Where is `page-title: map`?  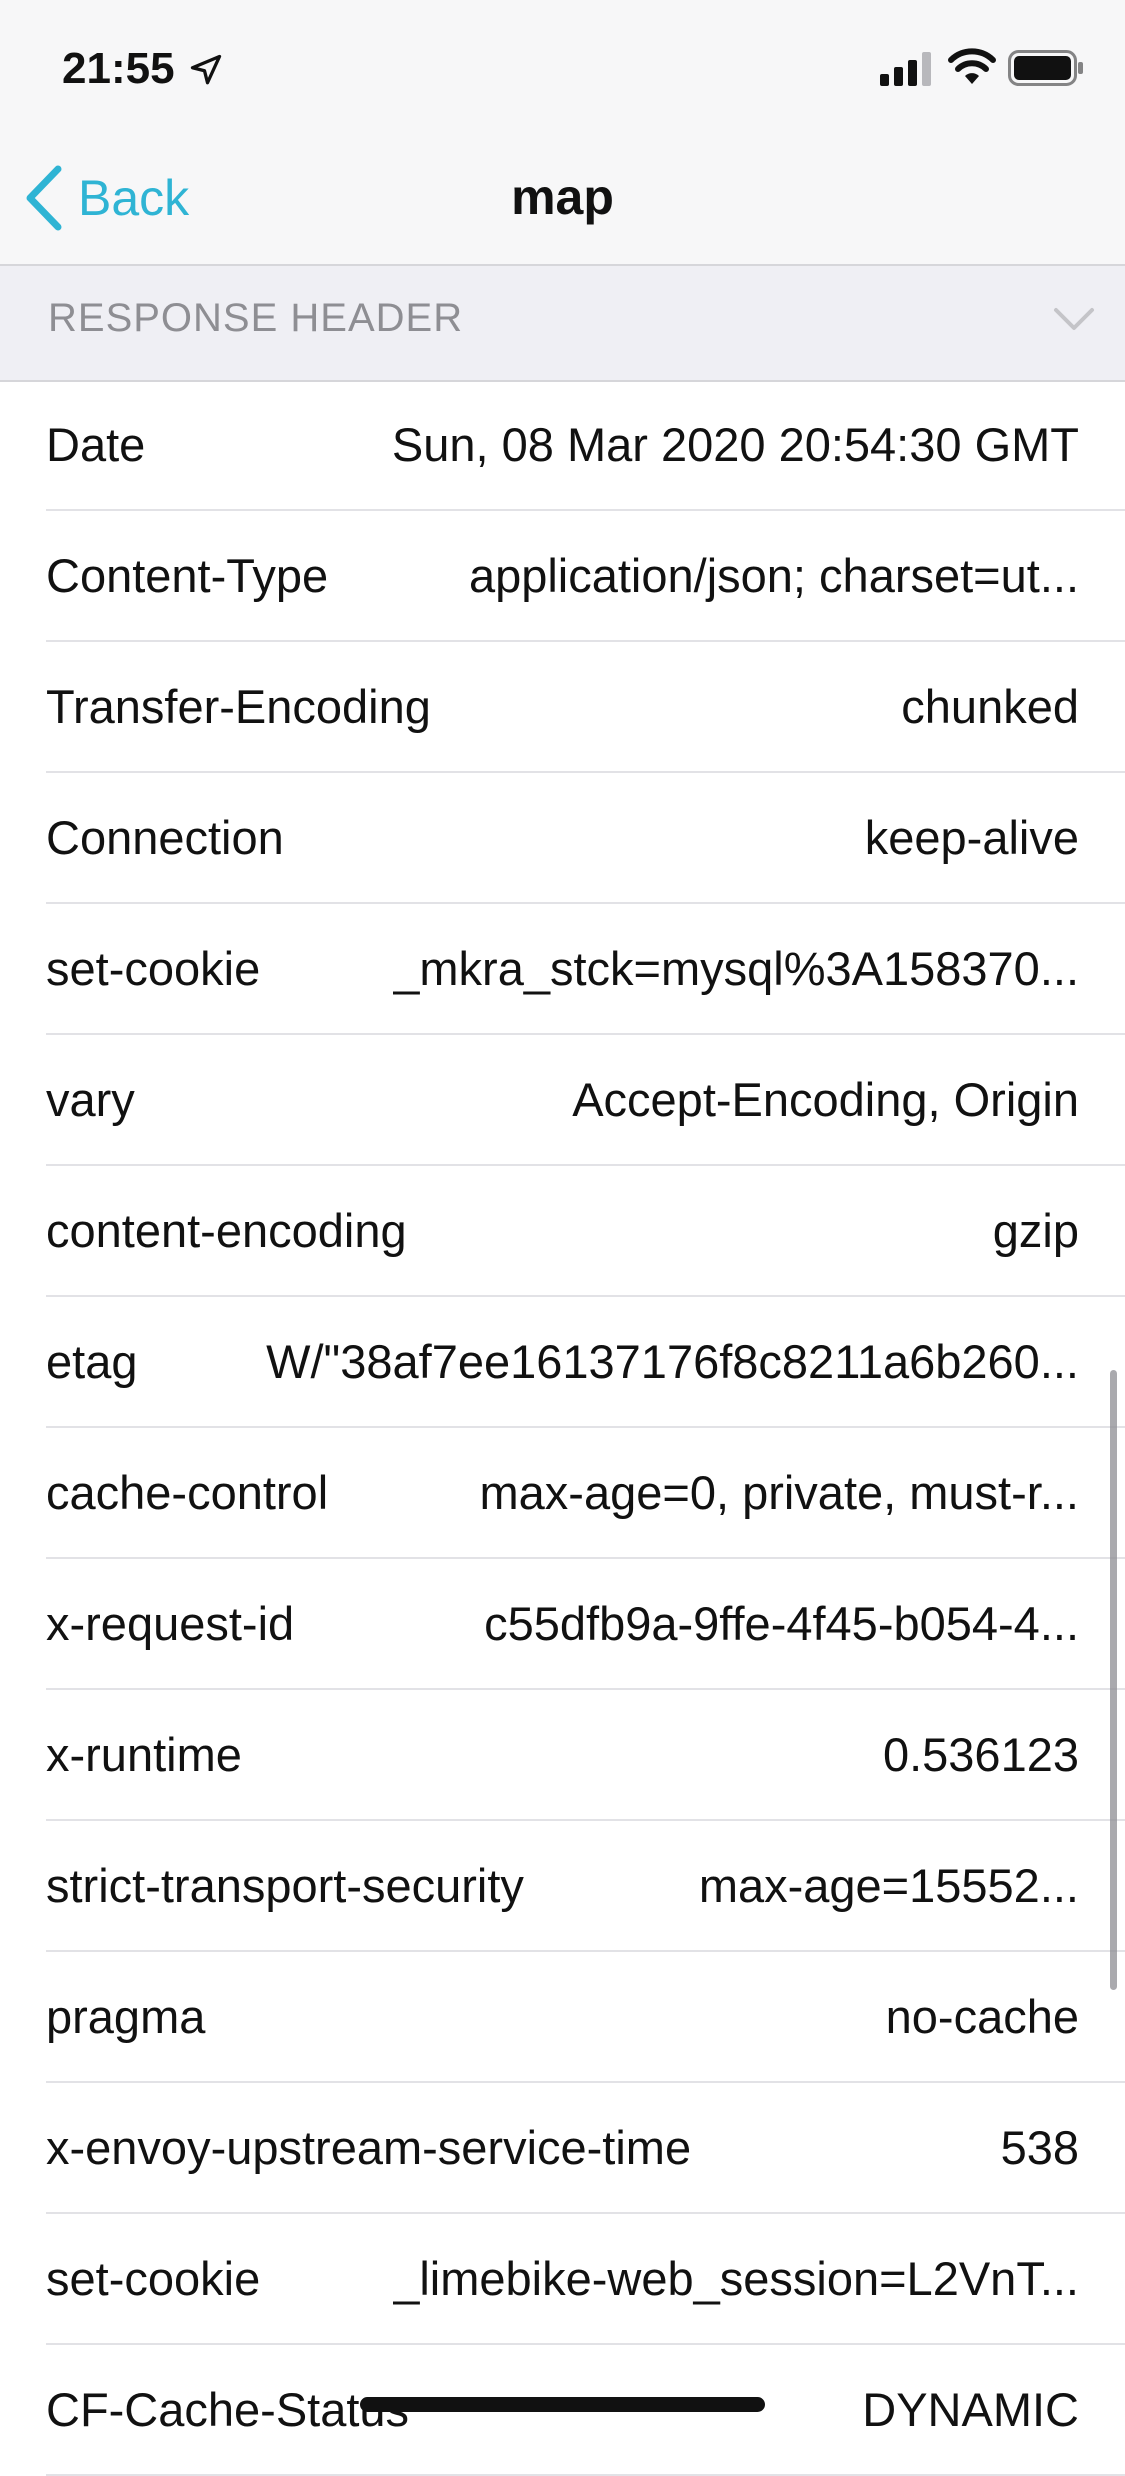
page-title: map is located at coordinates (562, 197).